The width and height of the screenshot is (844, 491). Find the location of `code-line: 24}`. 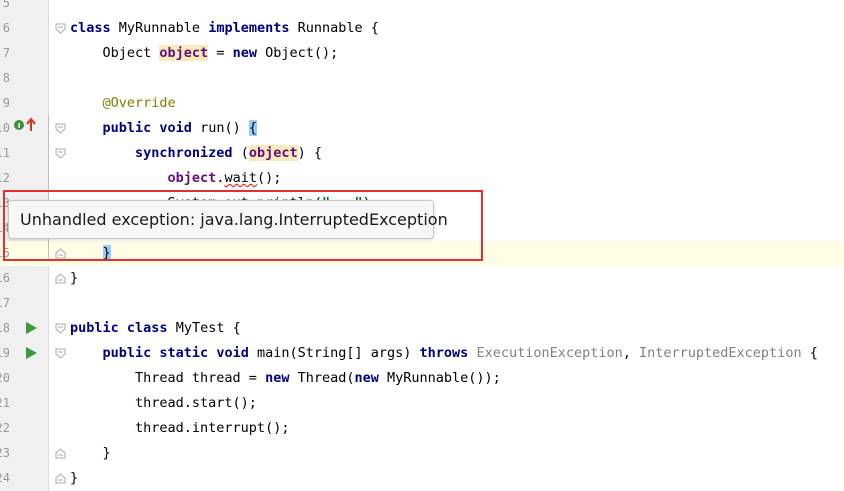

code-line: 24} is located at coordinates (422, 478).